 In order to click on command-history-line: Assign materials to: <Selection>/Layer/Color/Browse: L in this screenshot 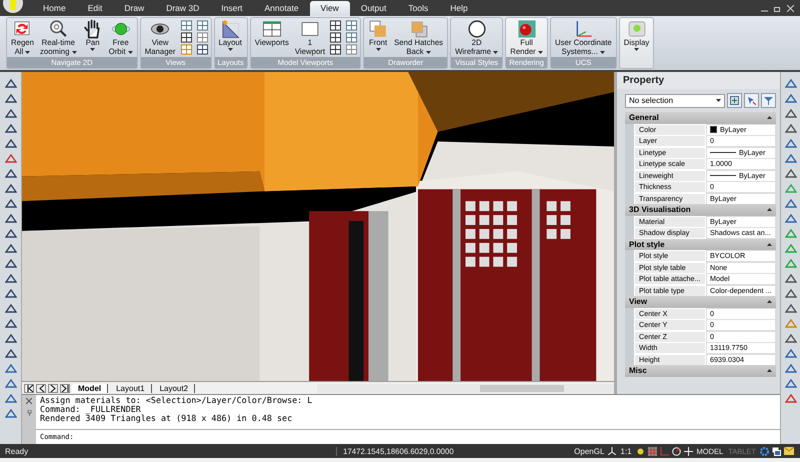, I will do `click(177, 401)`.